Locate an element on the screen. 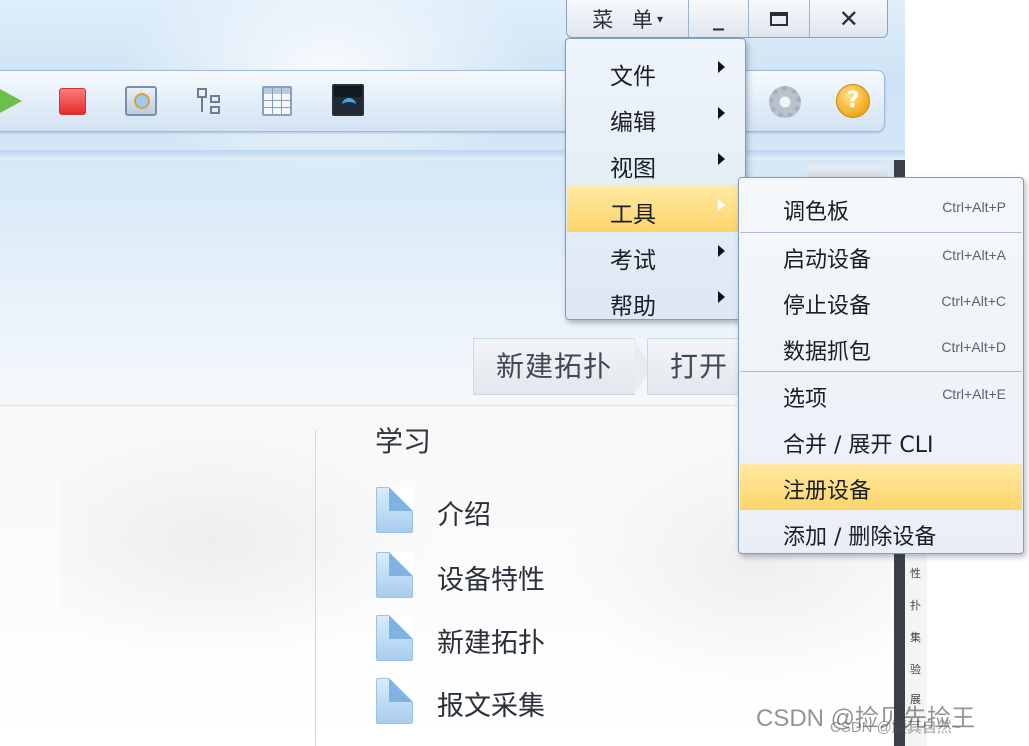  maximize-icon is located at coordinates (779, 18).